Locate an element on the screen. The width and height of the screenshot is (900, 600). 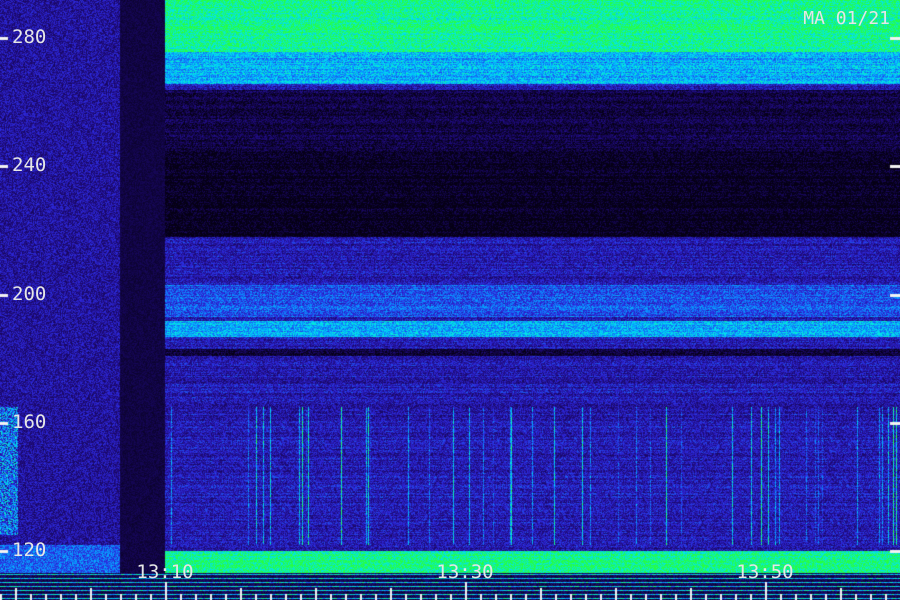
y-tick-label: 280 is located at coordinates (29, 37).